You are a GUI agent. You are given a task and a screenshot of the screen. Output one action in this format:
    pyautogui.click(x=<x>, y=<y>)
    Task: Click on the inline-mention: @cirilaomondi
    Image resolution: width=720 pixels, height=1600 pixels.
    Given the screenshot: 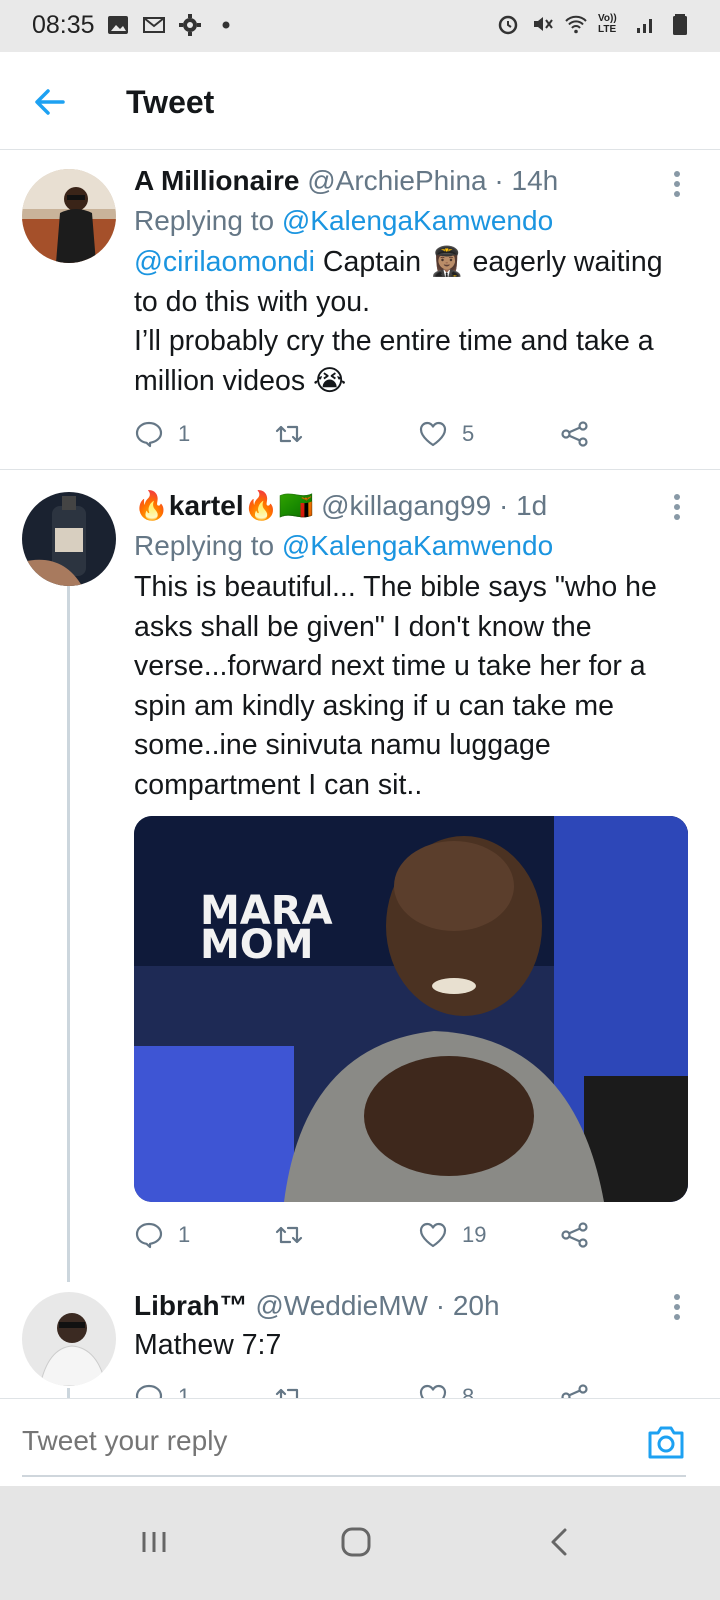 What is the action you would take?
    pyautogui.click(x=224, y=262)
    